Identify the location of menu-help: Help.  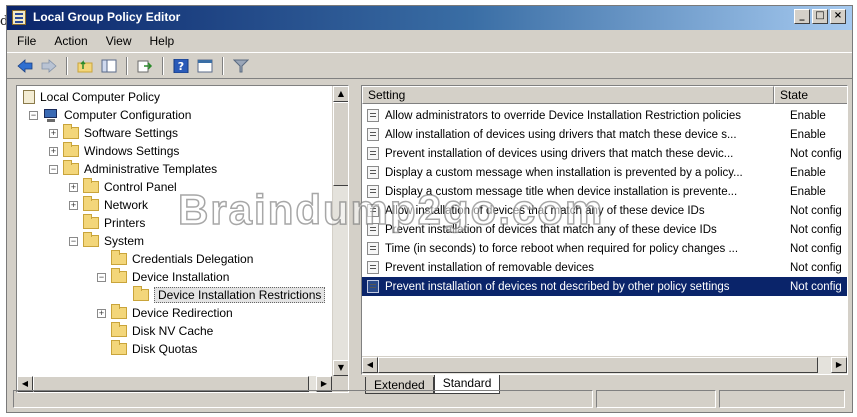
(162, 41).